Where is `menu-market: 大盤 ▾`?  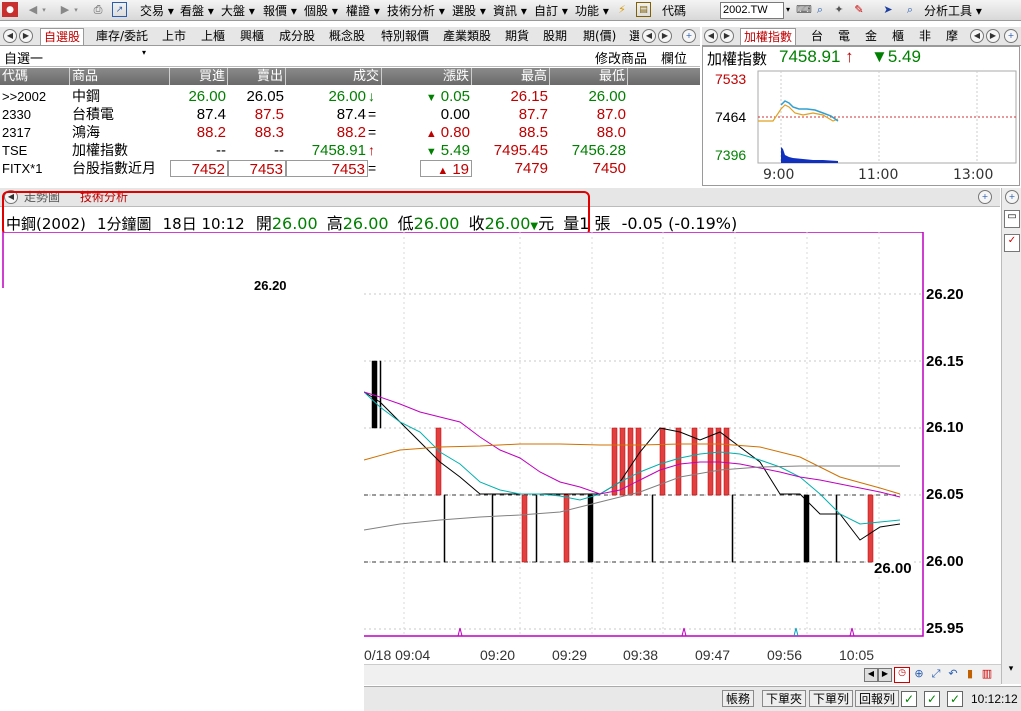
menu-market: 大盤 ▾ is located at coordinates (238, 10).